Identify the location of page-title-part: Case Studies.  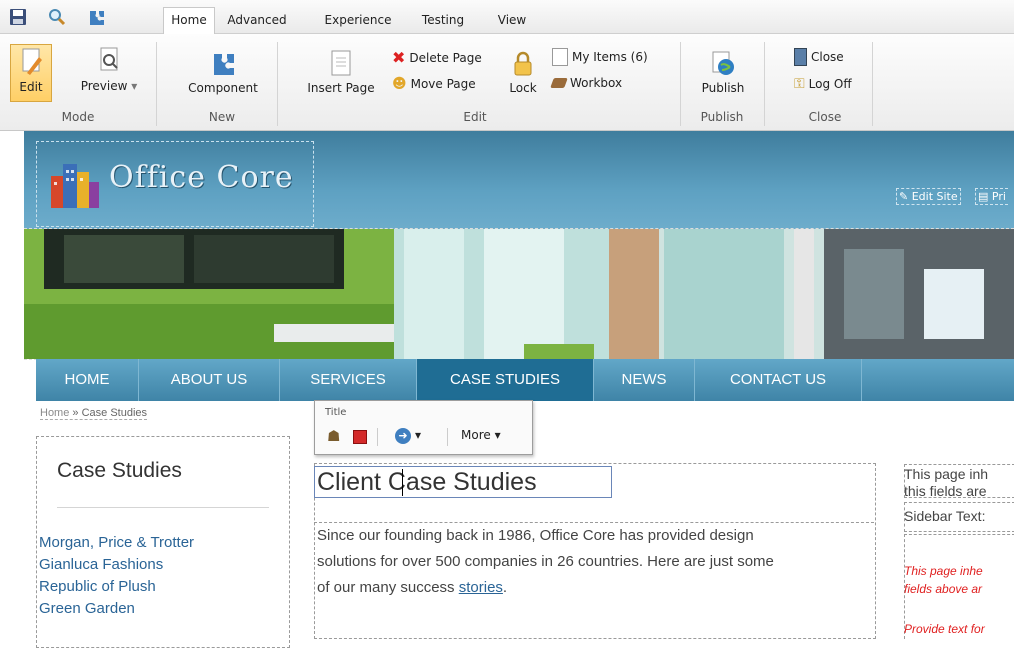
(462, 482).